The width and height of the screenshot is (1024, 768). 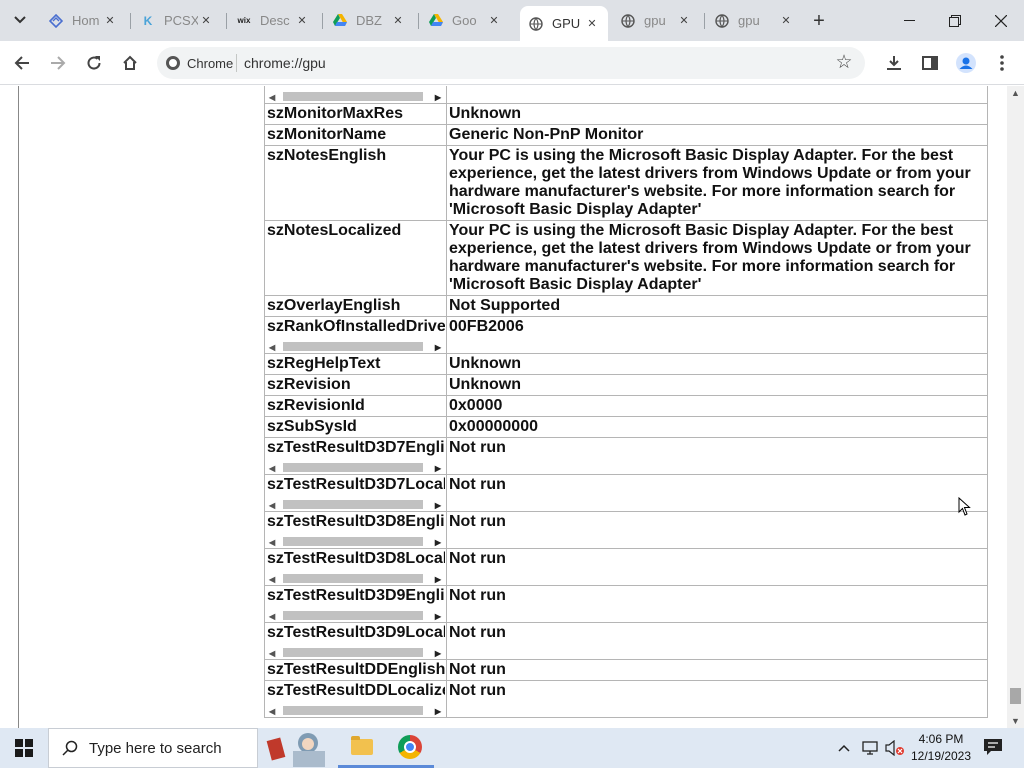 What do you see at coordinates (626, 530) in the screenshot?
I see `table-row: szTestResultD3D8English ◀ ▶ Not run` at bounding box center [626, 530].